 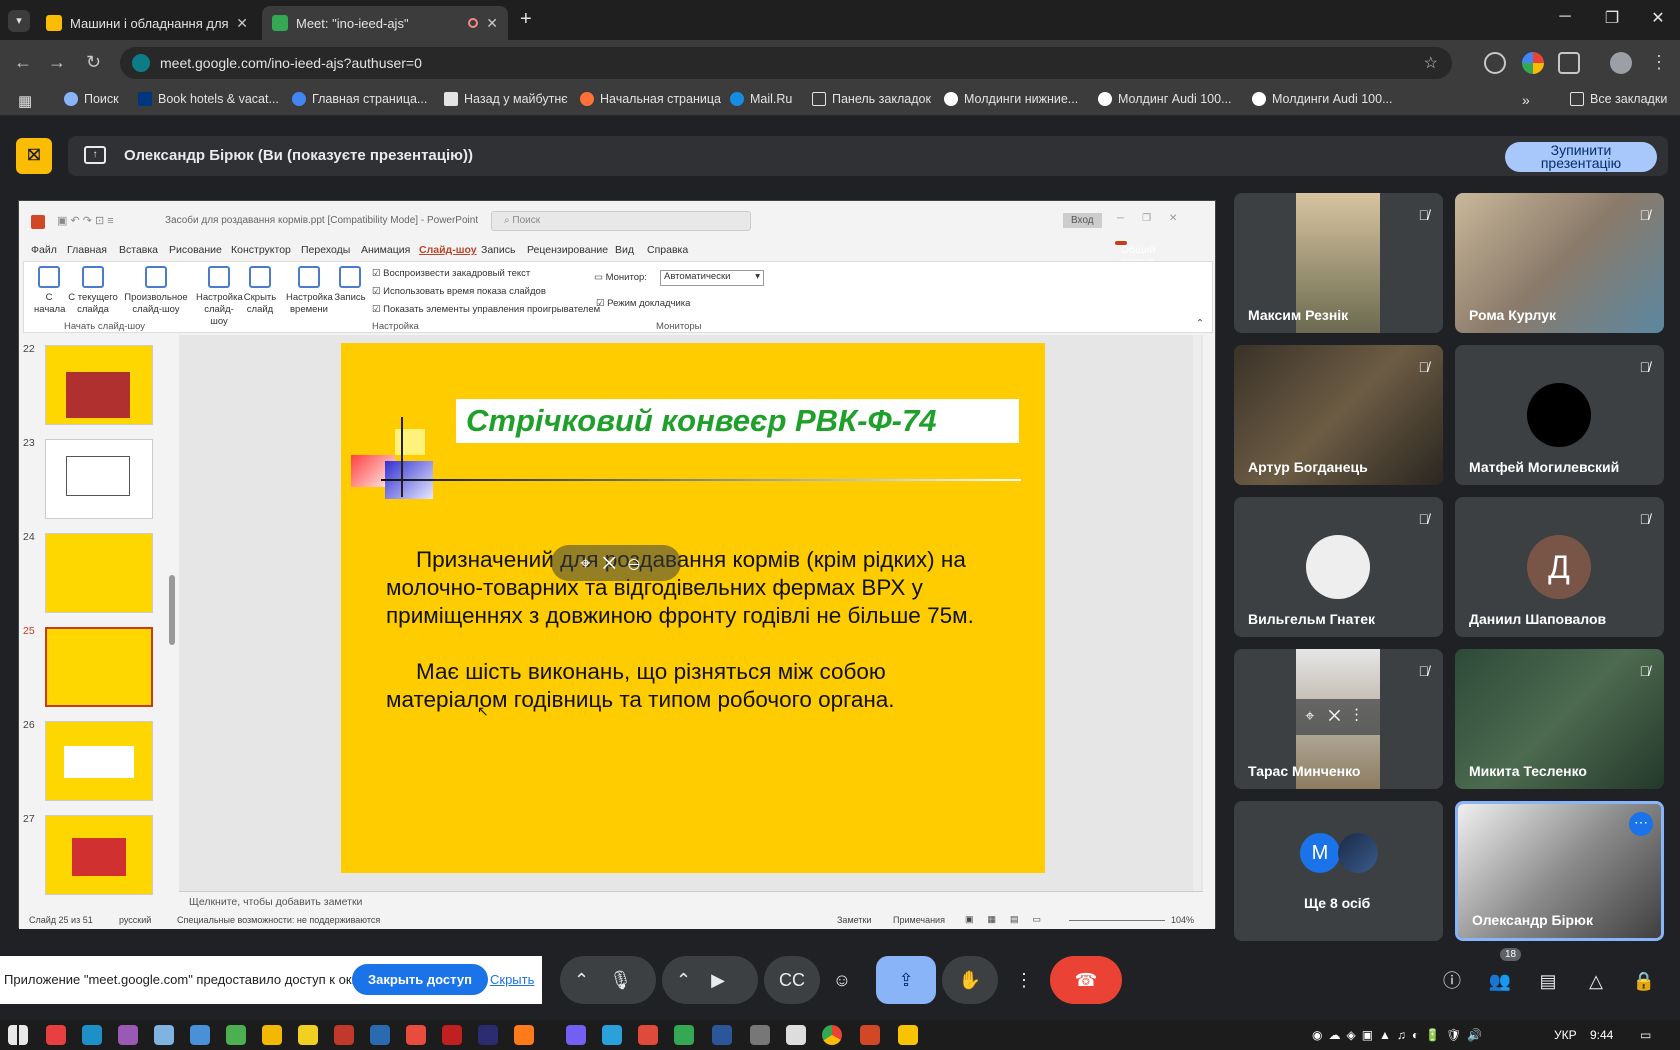 What do you see at coordinates (722, 1035) in the screenshot?
I see `word-icon` at bounding box center [722, 1035].